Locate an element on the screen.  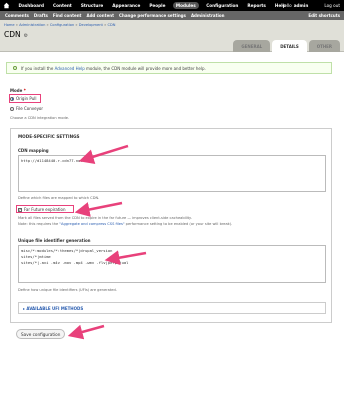
arrow-to-far-future is located at coordinates (98, 209).